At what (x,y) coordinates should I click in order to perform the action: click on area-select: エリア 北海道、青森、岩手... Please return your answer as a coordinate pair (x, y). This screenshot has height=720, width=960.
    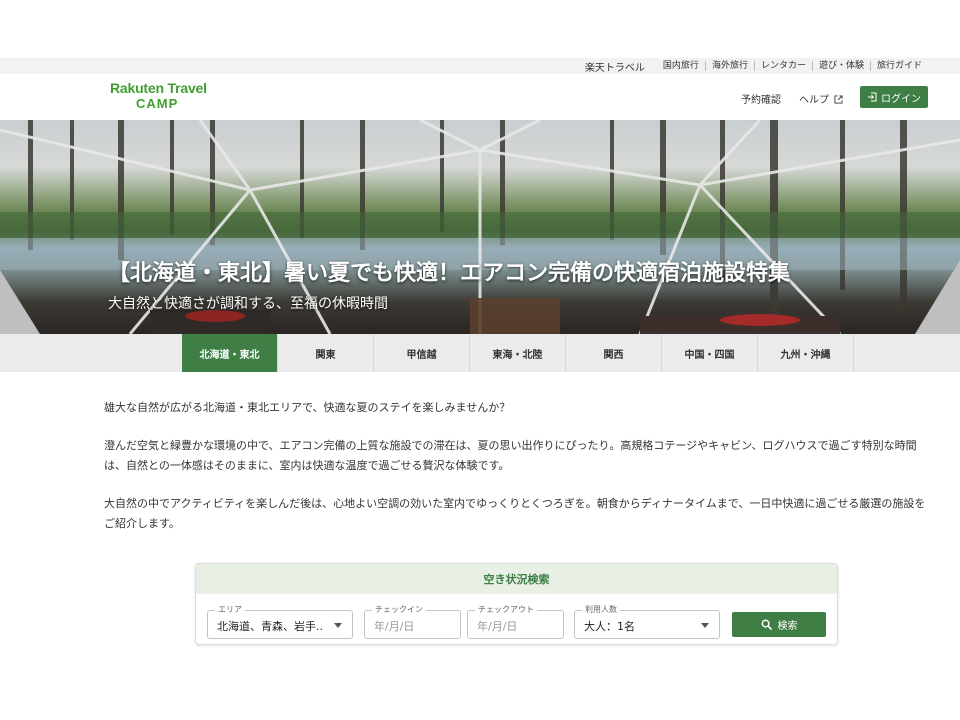
    Looking at the image, I should click on (280, 622).